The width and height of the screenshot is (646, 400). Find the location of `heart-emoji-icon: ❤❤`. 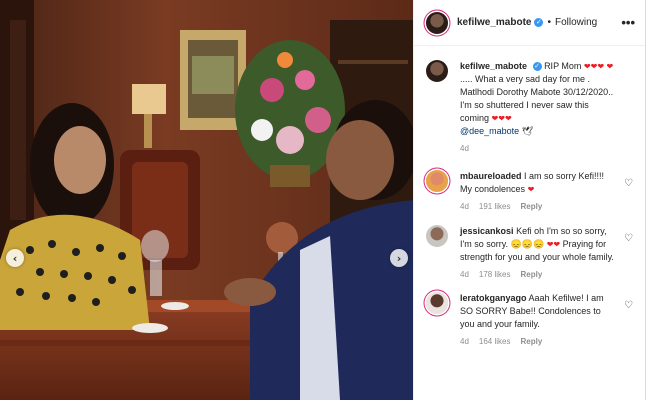

heart-emoji-icon: ❤❤ is located at coordinates (553, 244).